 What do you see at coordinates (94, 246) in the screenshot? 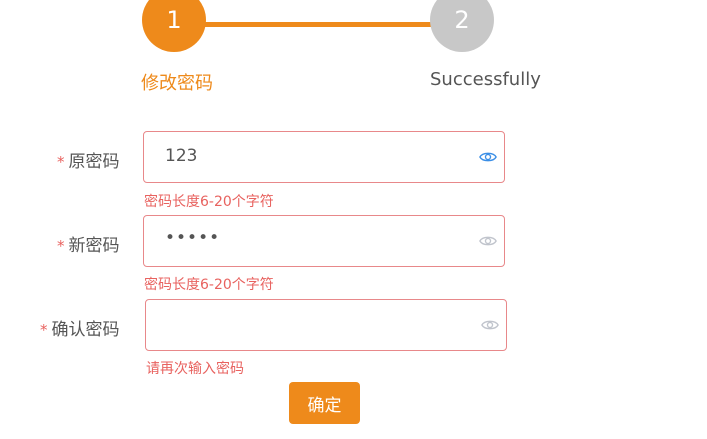
I see `new-password-label-text: 新密码` at bounding box center [94, 246].